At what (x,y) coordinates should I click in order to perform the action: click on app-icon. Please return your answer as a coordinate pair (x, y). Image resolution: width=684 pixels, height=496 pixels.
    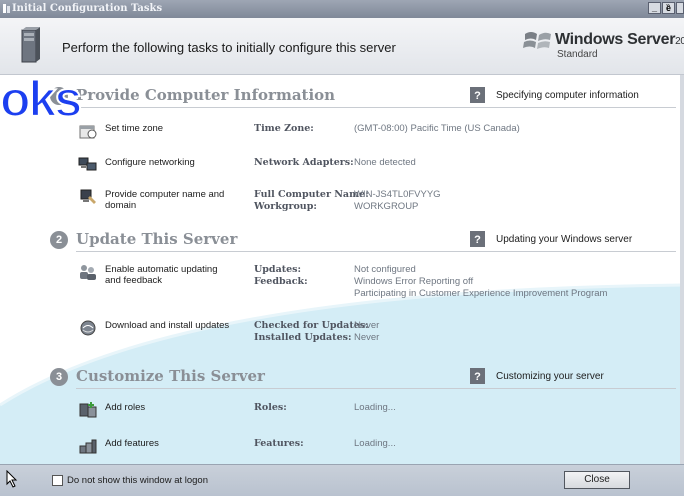
    Looking at the image, I should click on (6, 8).